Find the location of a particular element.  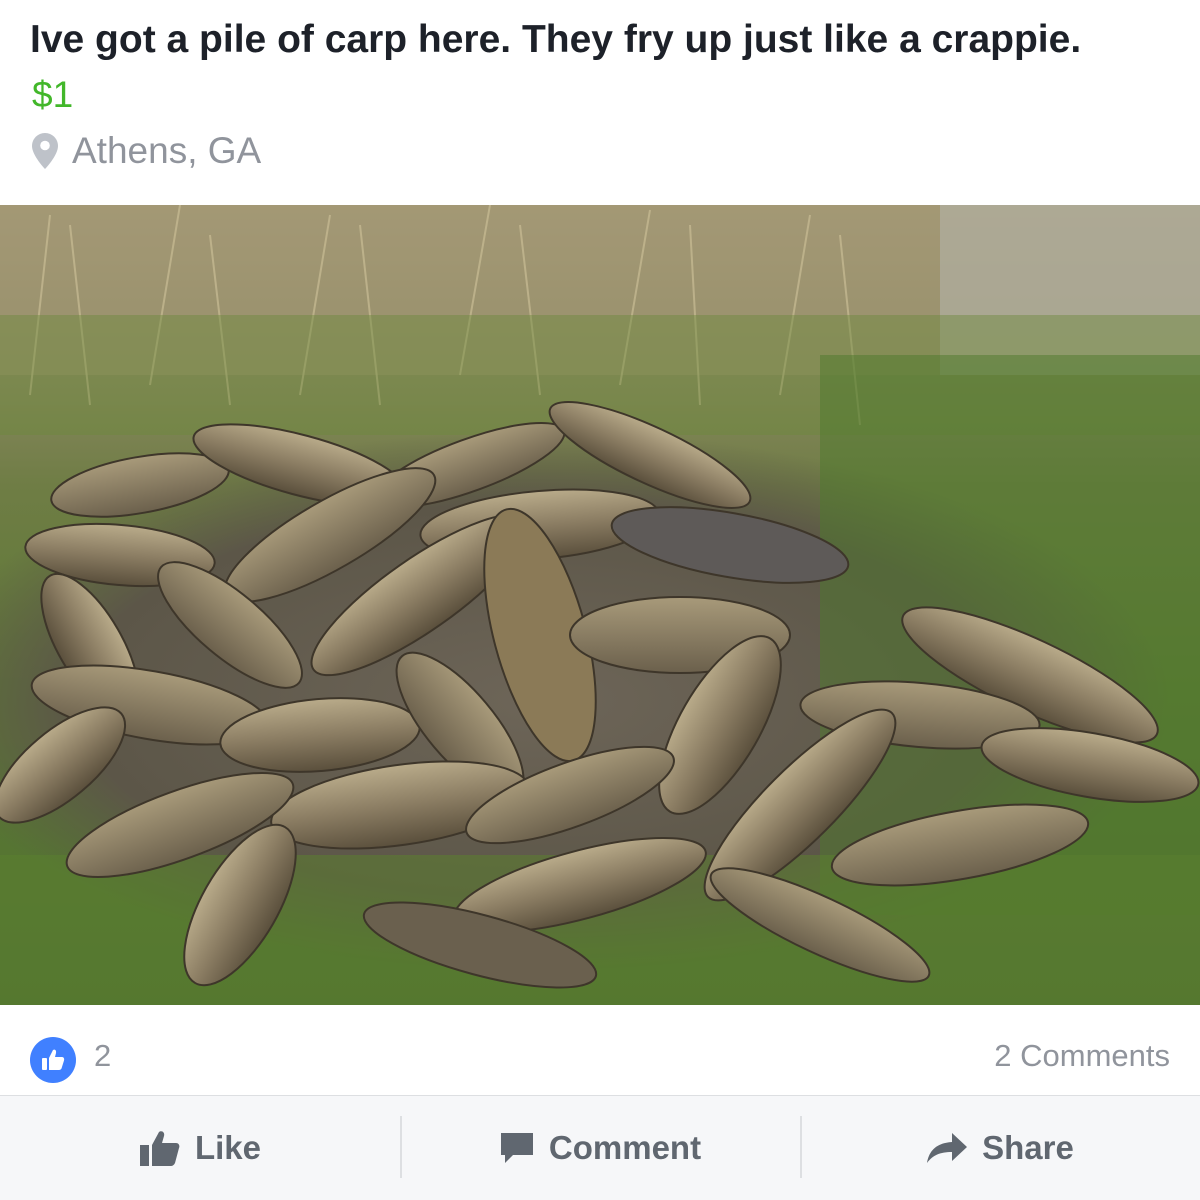

action-bar: Like Comment Share is located at coordinates (600, 1147).